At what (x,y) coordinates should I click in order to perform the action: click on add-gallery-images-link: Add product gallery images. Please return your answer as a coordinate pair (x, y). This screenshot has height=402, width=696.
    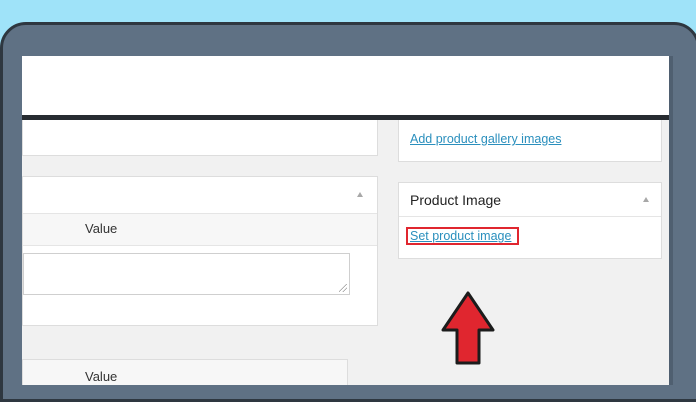
    Looking at the image, I should click on (485, 139).